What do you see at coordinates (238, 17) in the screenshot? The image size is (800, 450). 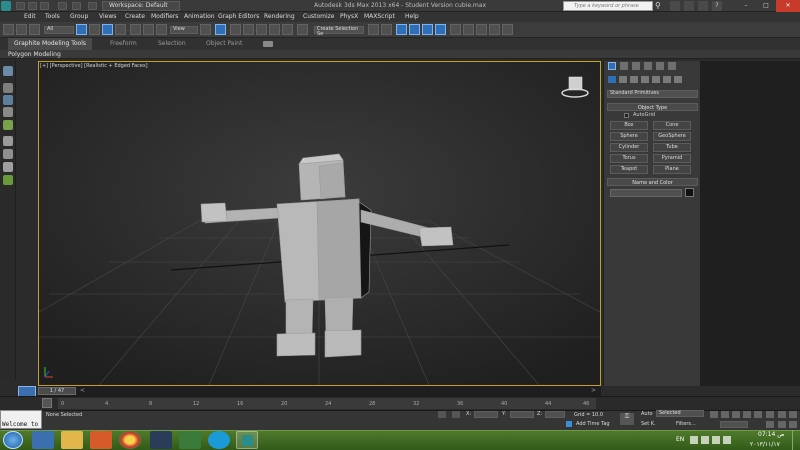 I see `menu-graph-editors: Graph Editors` at bounding box center [238, 17].